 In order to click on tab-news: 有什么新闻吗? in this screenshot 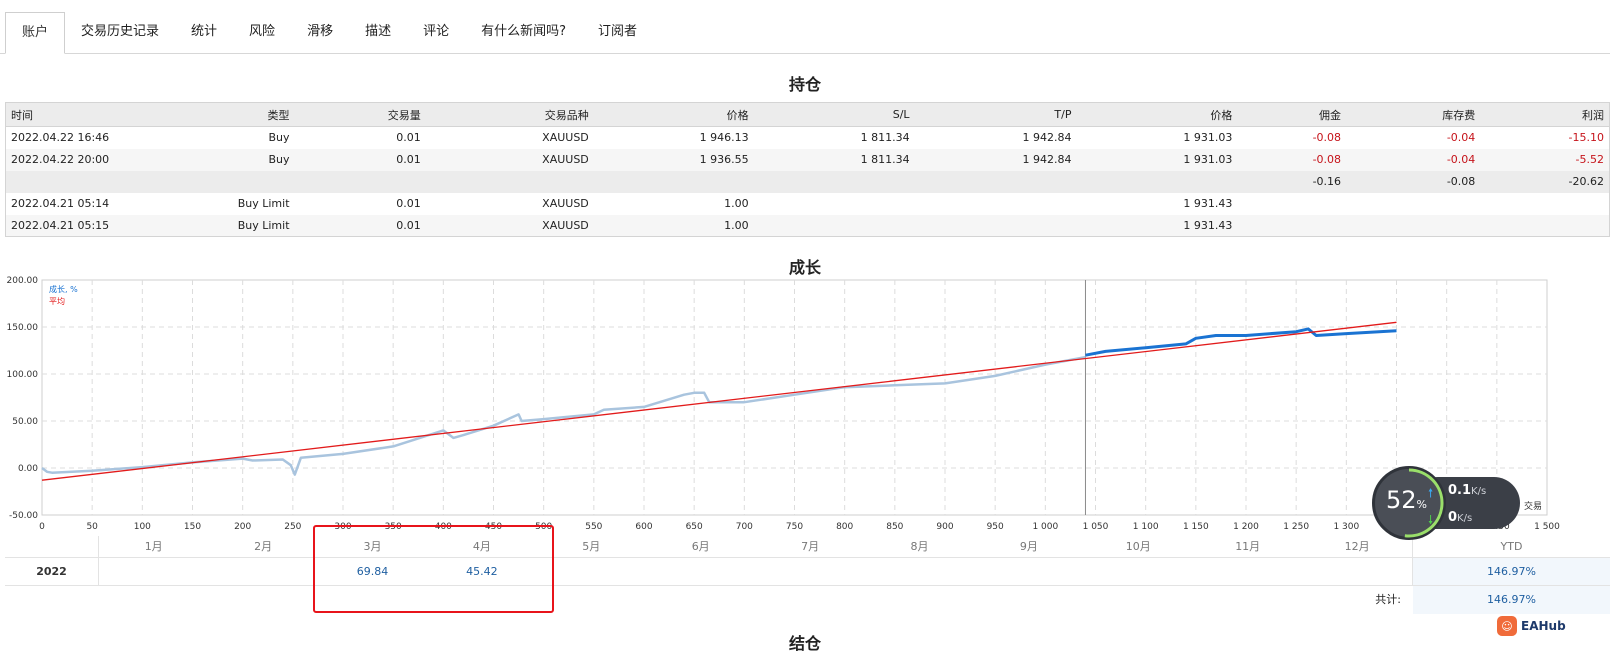, I will do `click(523, 32)`.